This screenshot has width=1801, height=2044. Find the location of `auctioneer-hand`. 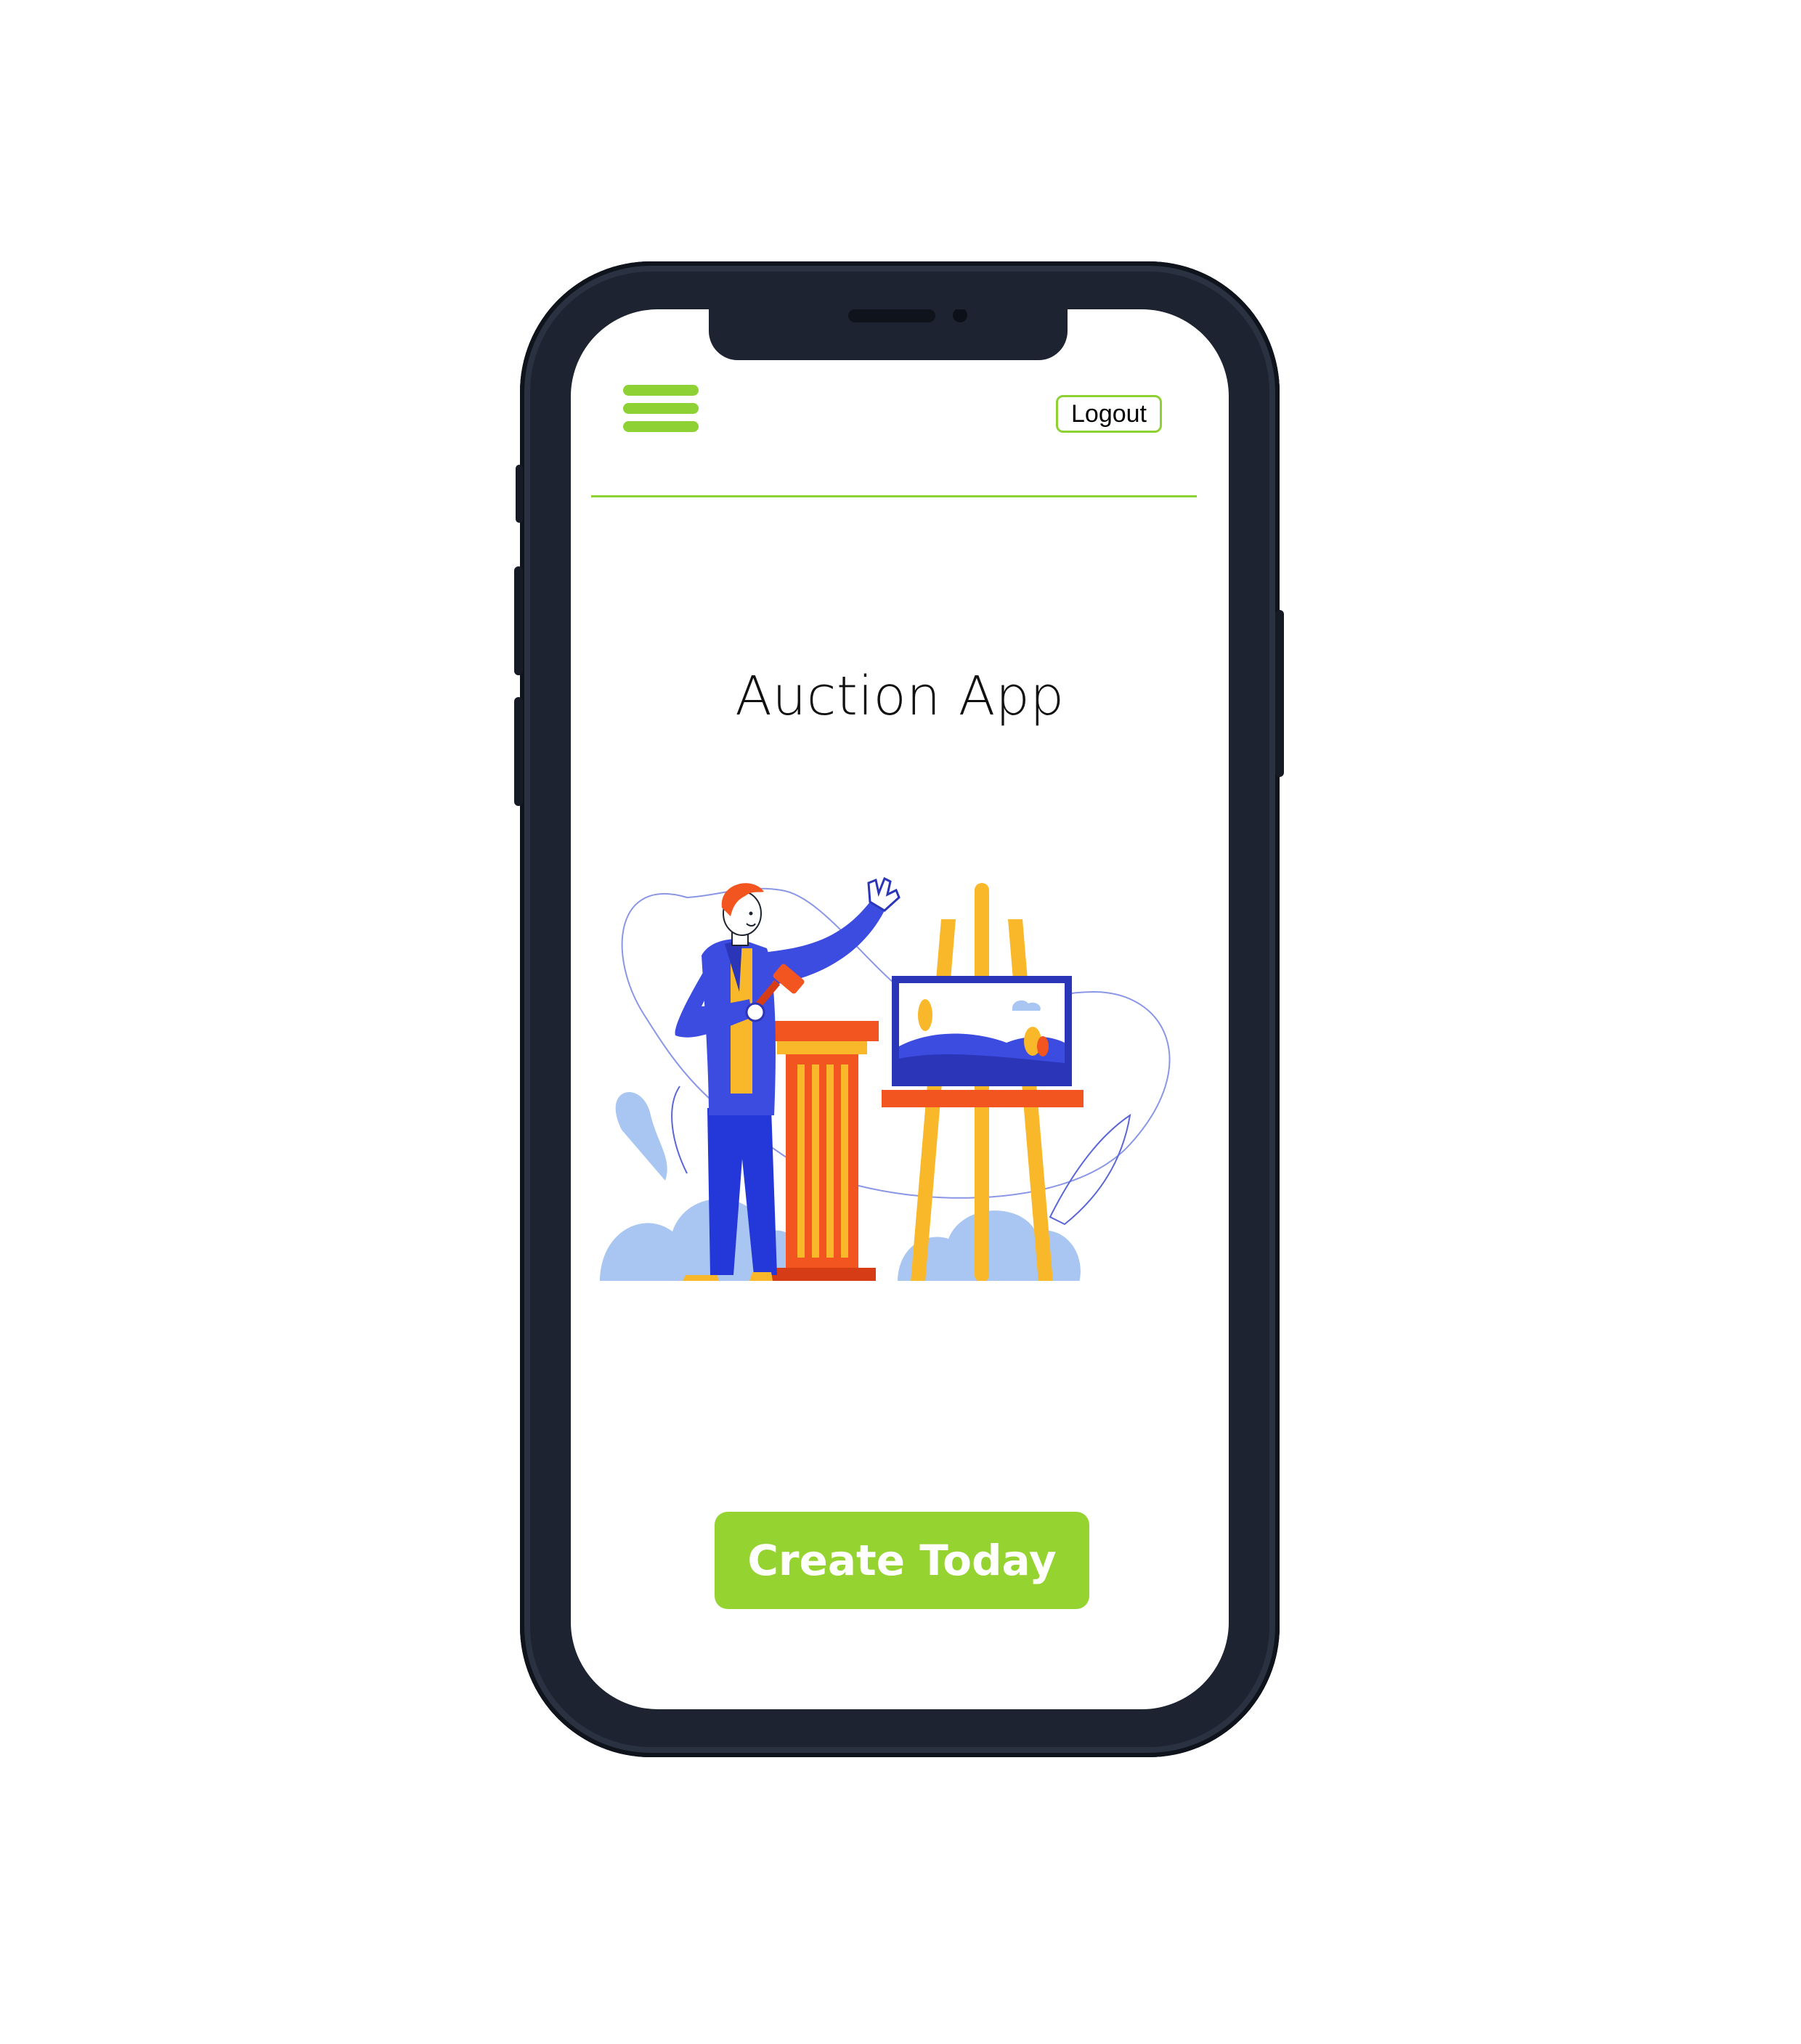

auctioneer-hand is located at coordinates (755, 1012).